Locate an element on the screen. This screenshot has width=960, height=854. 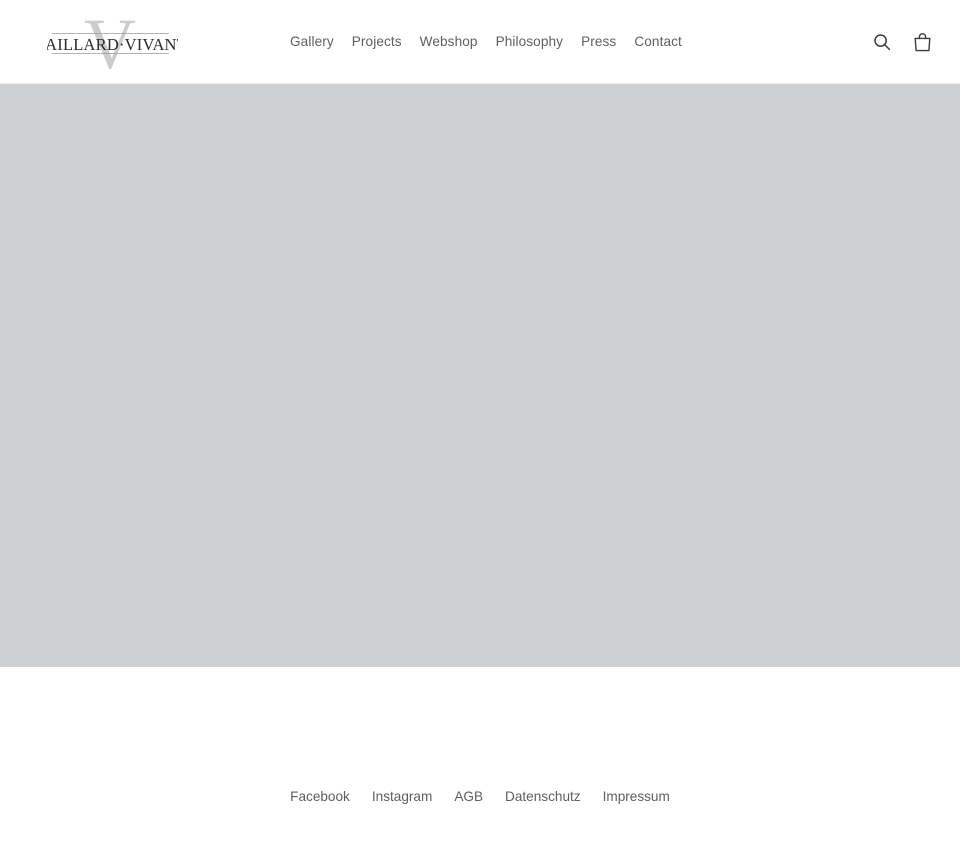
site-logo: V GAILLARD·VIVANT GAILLARD VIVANT is located at coordinates (112, 42).